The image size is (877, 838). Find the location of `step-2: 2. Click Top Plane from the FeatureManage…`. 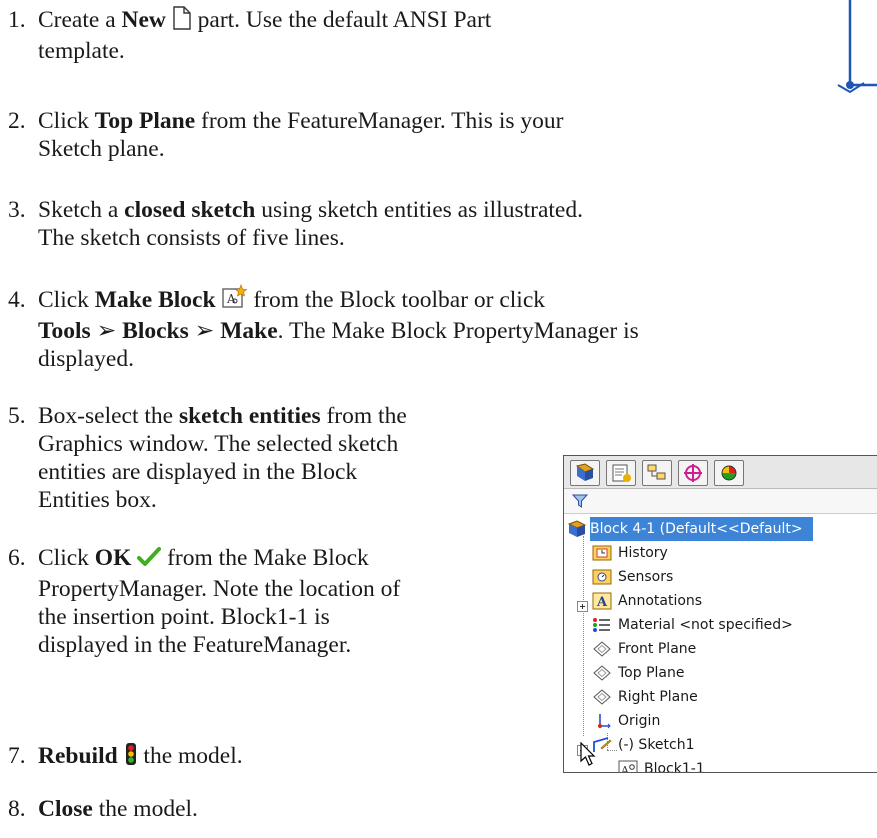

step-2: 2. Click Top Plane from the FeatureManage… is located at coordinates (285, 135).